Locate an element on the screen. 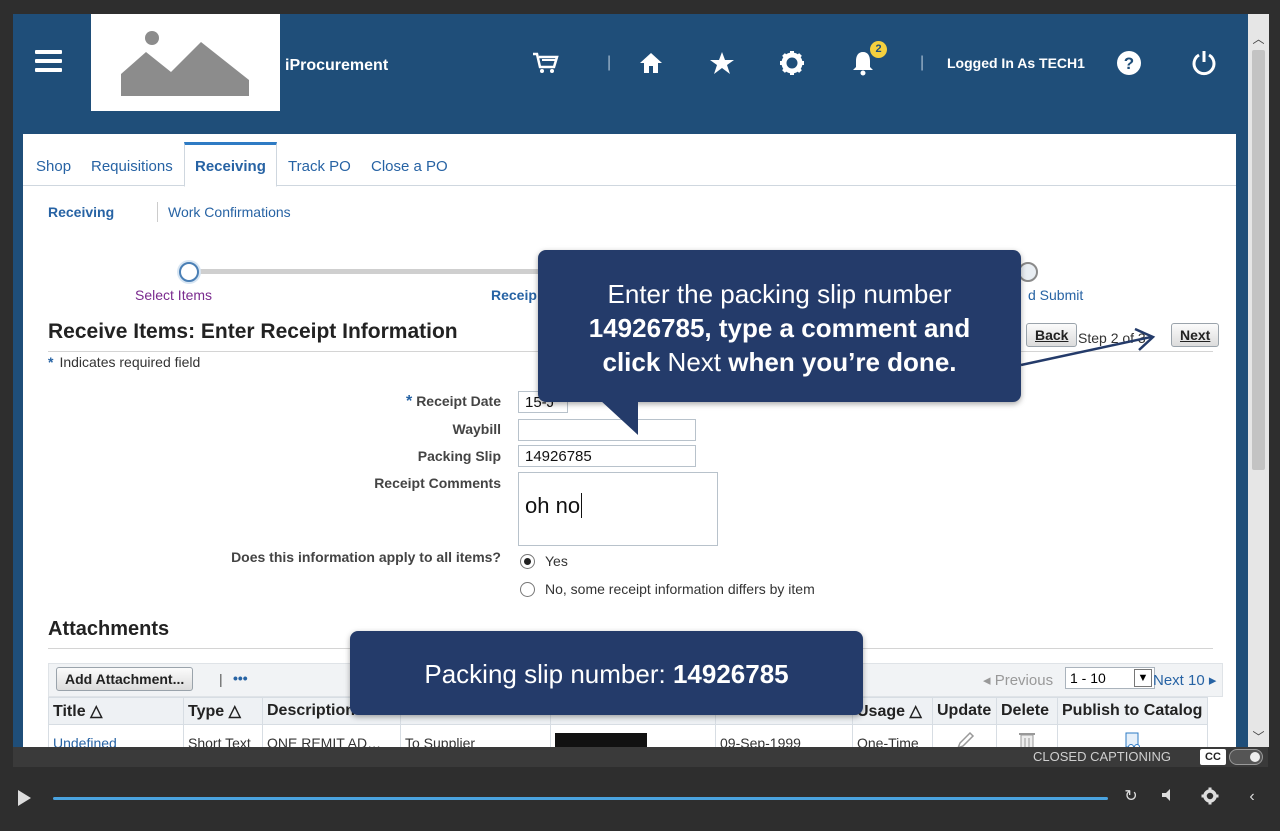  instruction-line-3: click Next when you’re done. is located at coordinates (779, 362).